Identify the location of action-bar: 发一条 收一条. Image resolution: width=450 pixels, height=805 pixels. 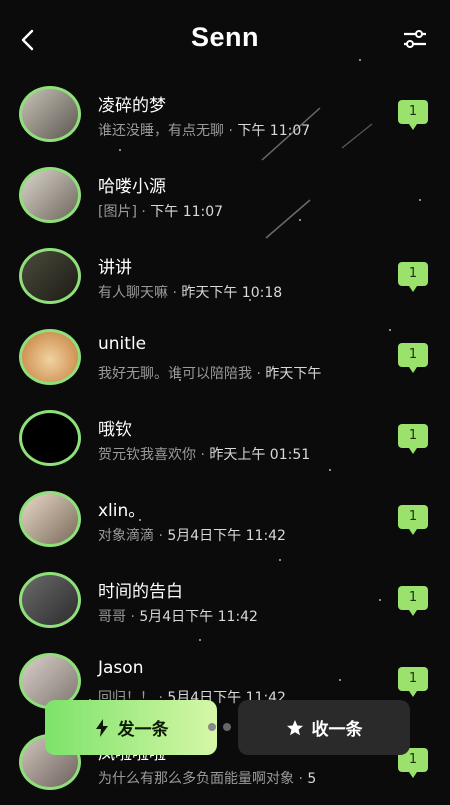
(225, 727).